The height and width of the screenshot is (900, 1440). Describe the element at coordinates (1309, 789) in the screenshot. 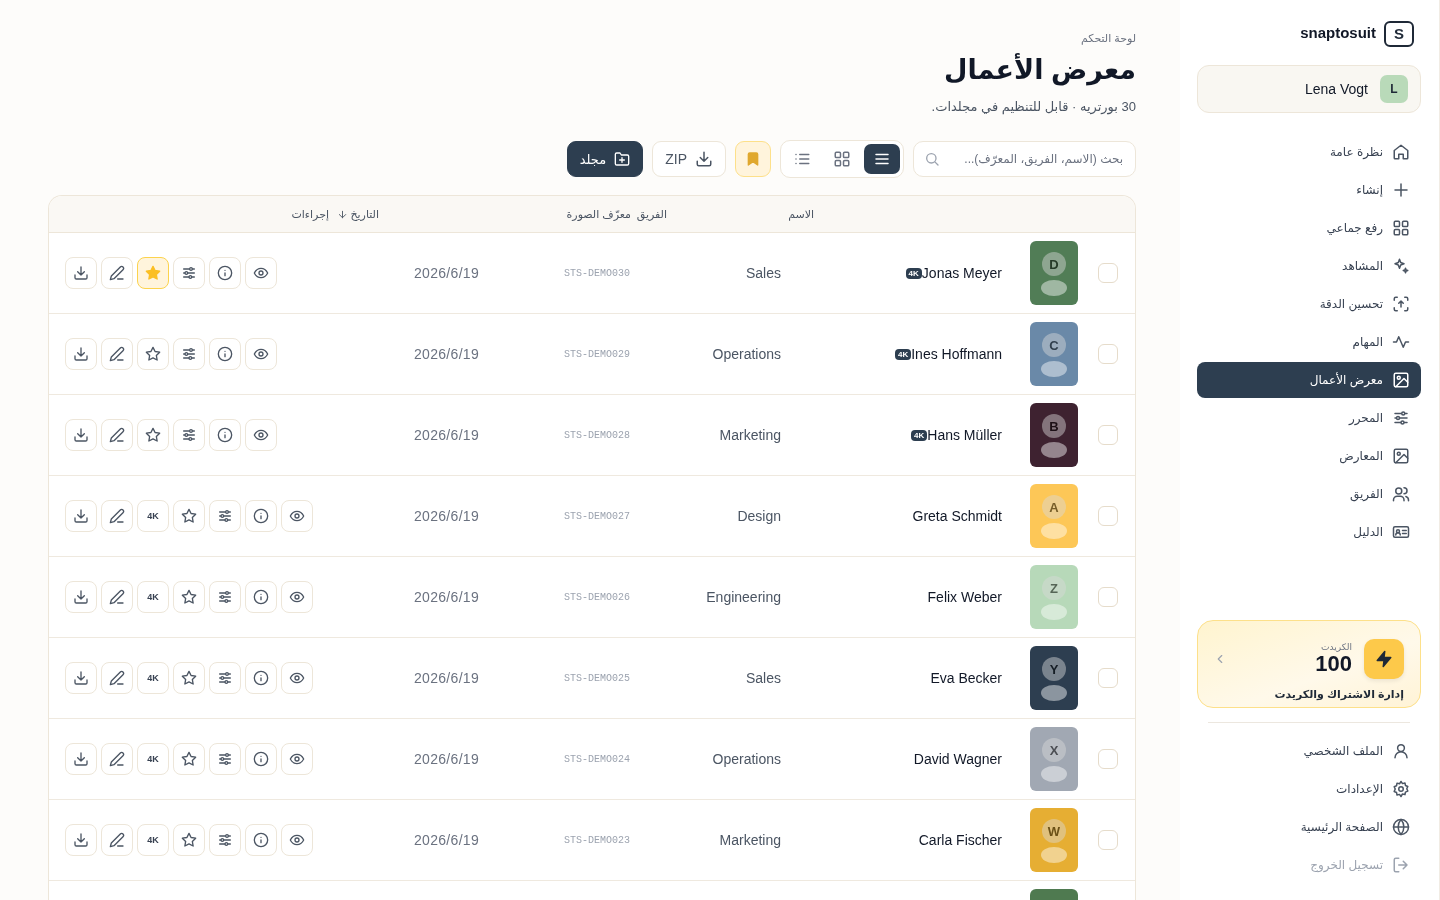

I see `menu-item: الإعدادات` at that location.